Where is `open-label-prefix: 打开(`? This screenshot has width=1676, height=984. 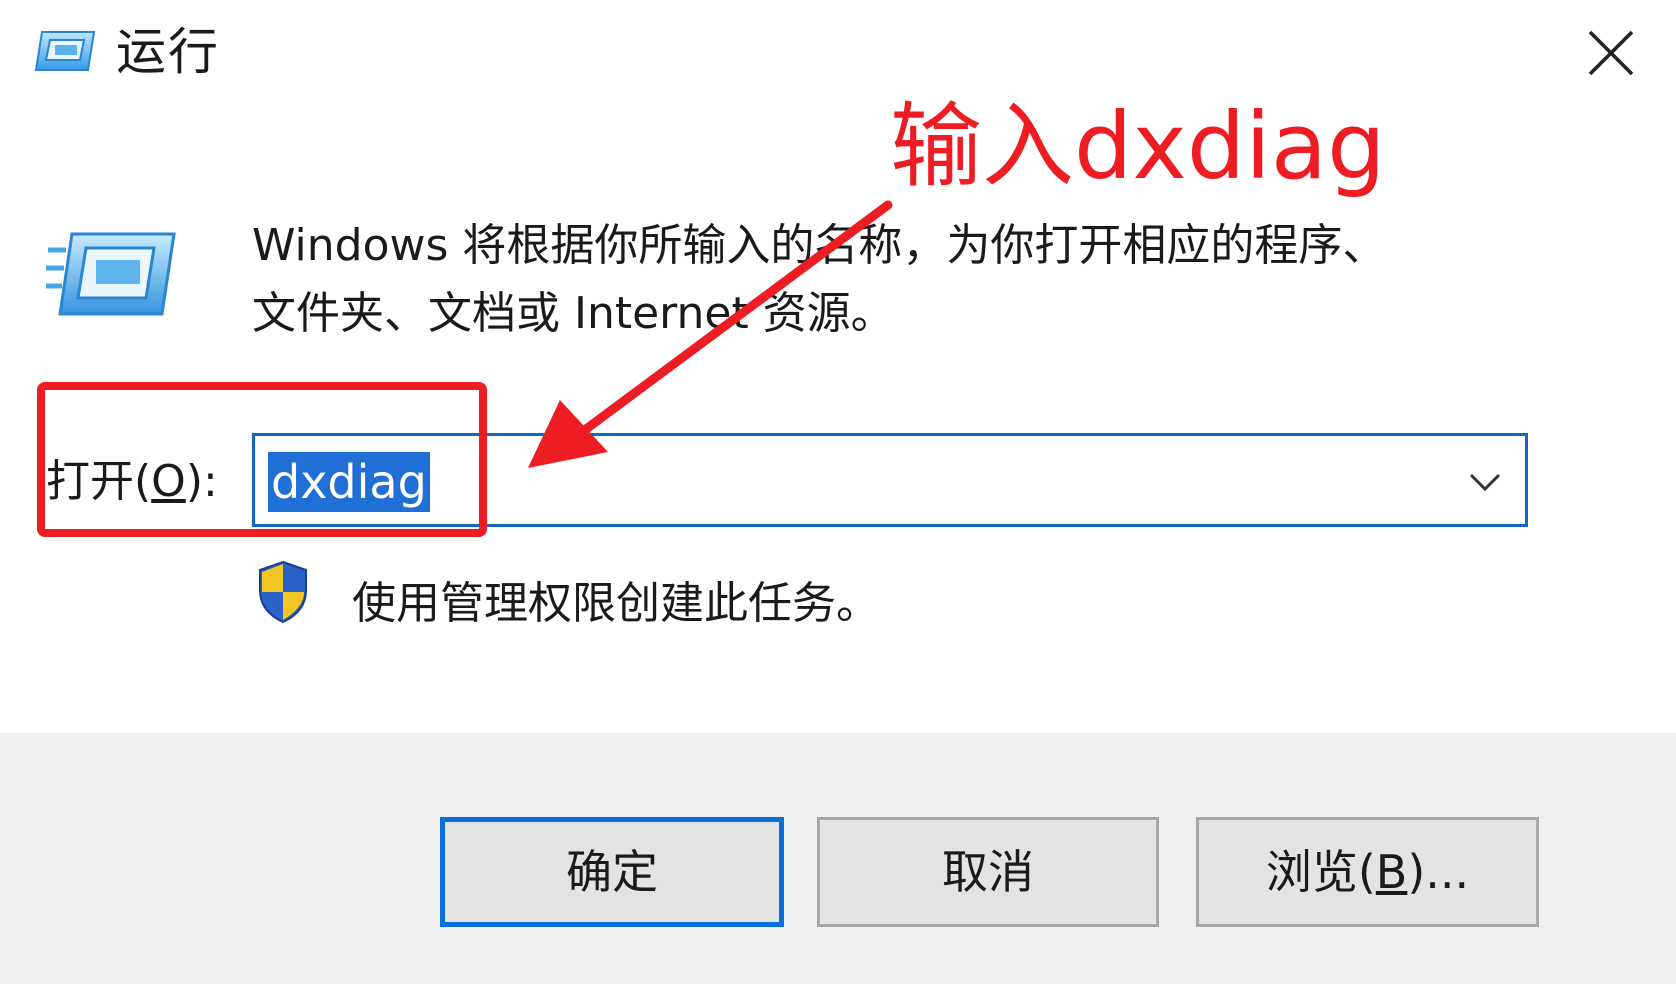 open-label-prefix: 打开( is located at coordinates (99, 481).